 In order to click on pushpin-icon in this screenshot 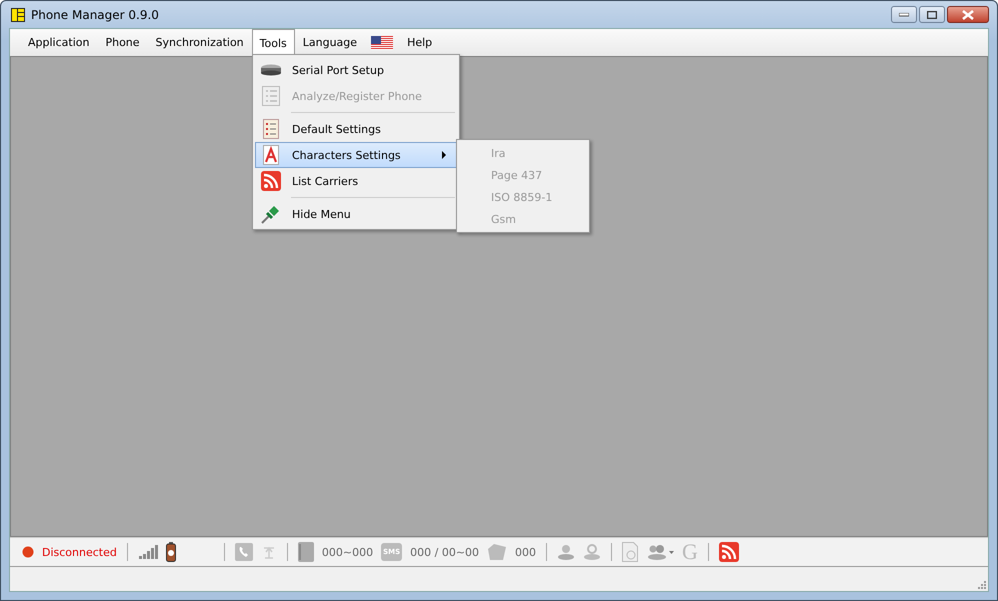, I will do `click(271, 214)`.